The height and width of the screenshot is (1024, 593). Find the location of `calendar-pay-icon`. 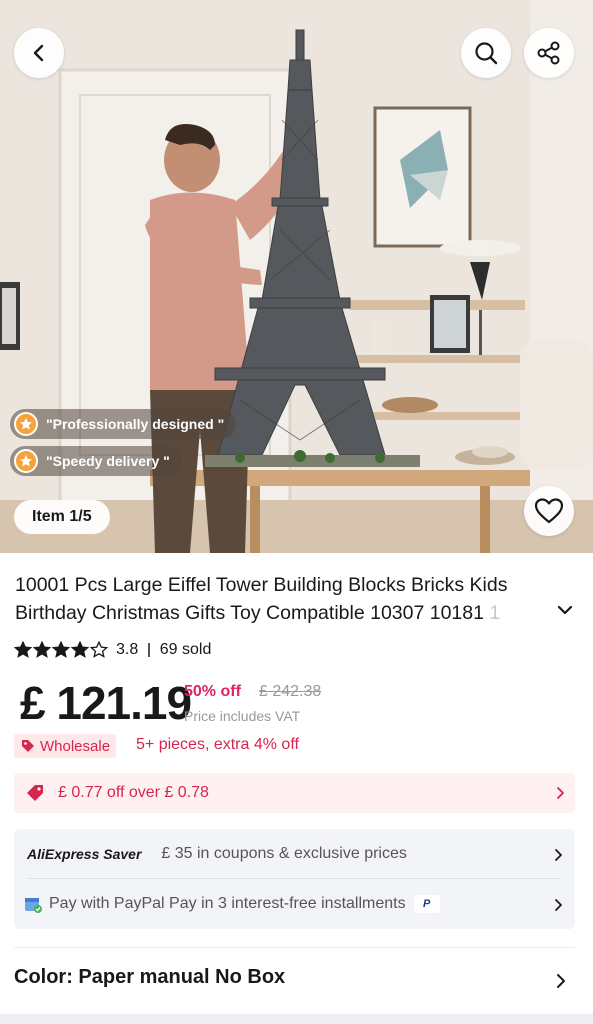

calendar-pay-icon is located at coordinates (33, 905).